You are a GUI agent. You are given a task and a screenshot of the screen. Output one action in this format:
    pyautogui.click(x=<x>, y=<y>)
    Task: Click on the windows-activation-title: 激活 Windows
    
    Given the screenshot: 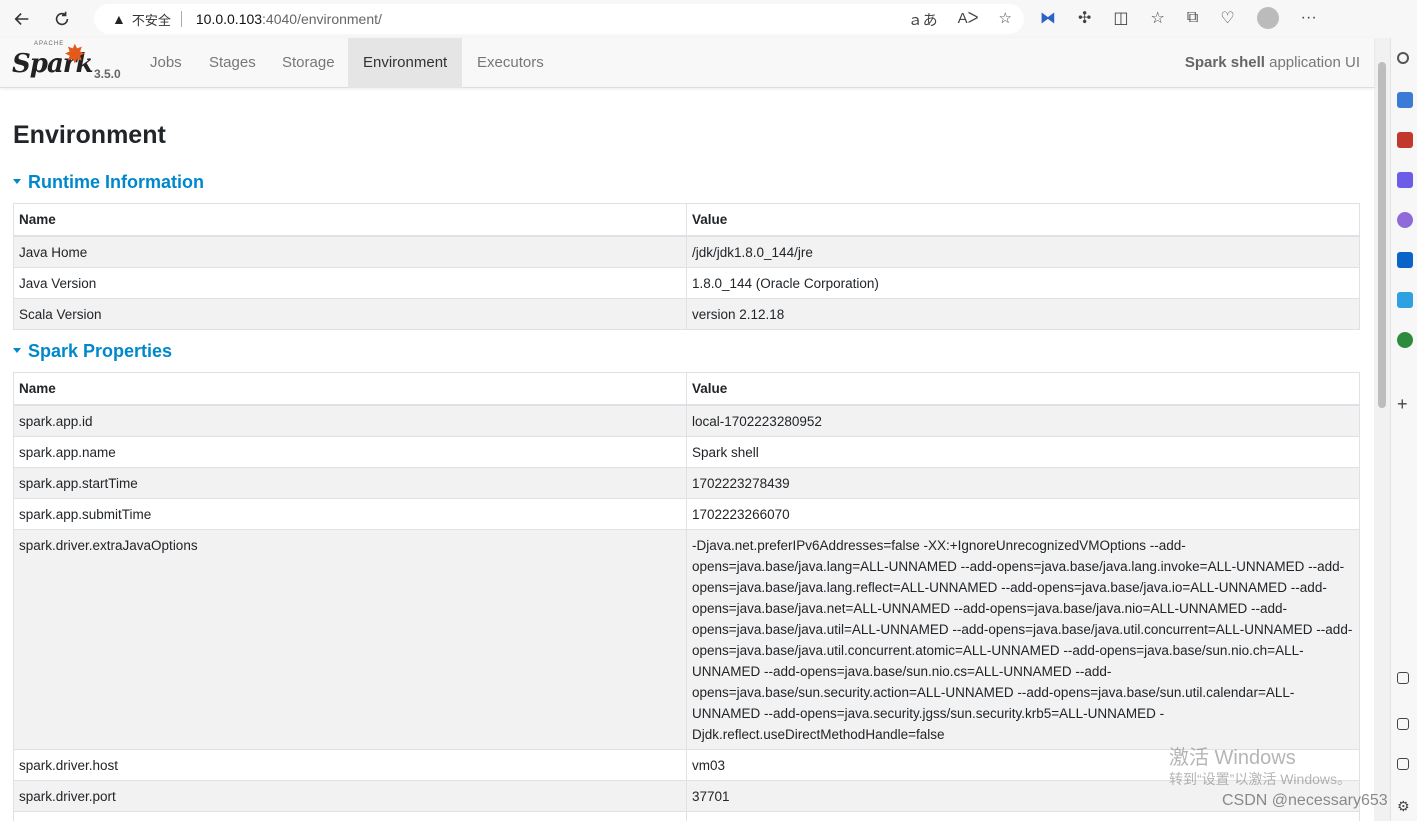 What is the action you would take?
    pyautogui.click(x=1232, y=758)
    